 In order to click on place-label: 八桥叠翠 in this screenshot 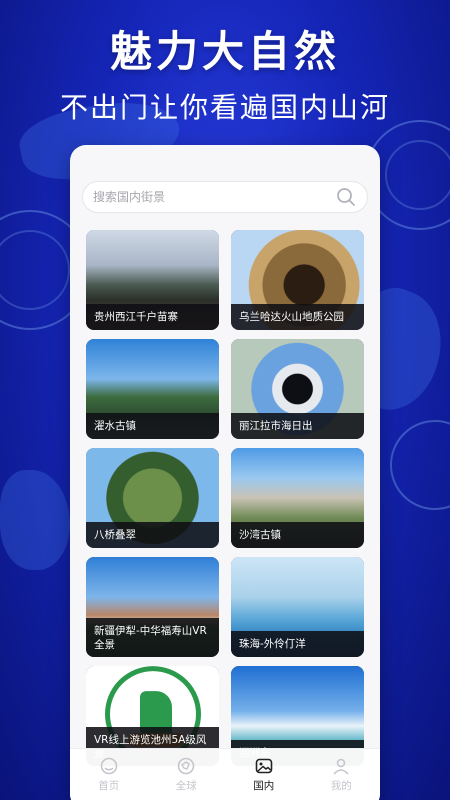, I will do `click(152, 535)`.